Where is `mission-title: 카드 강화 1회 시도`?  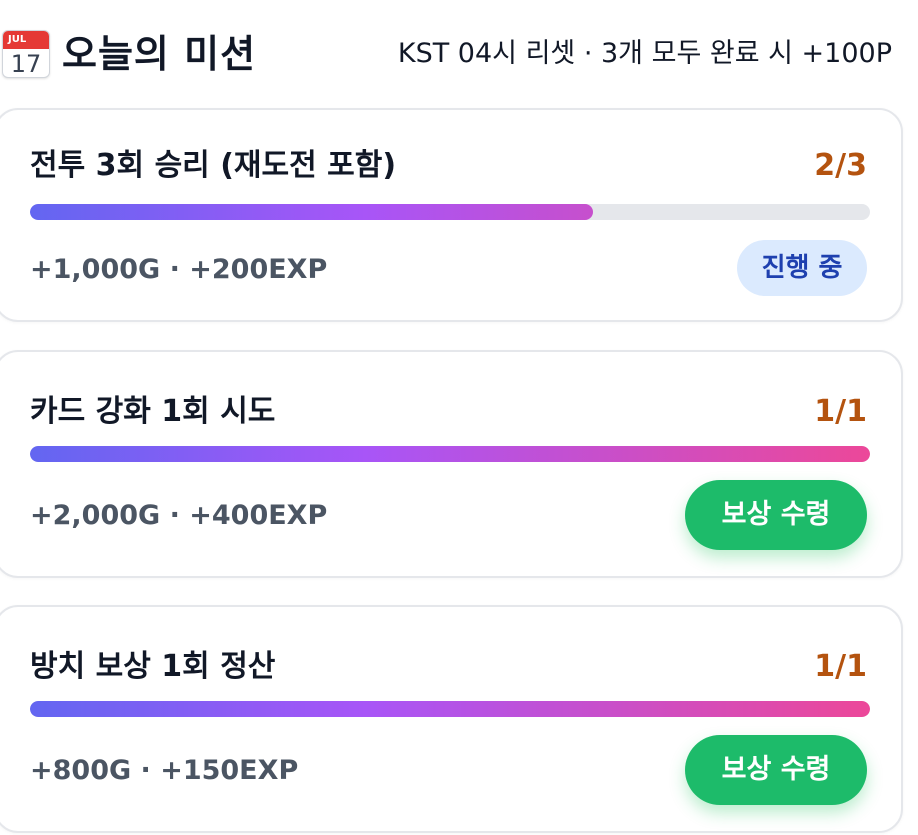 mission-title: 카드 강화 1회 시도 is located at coordinates (153, 411).